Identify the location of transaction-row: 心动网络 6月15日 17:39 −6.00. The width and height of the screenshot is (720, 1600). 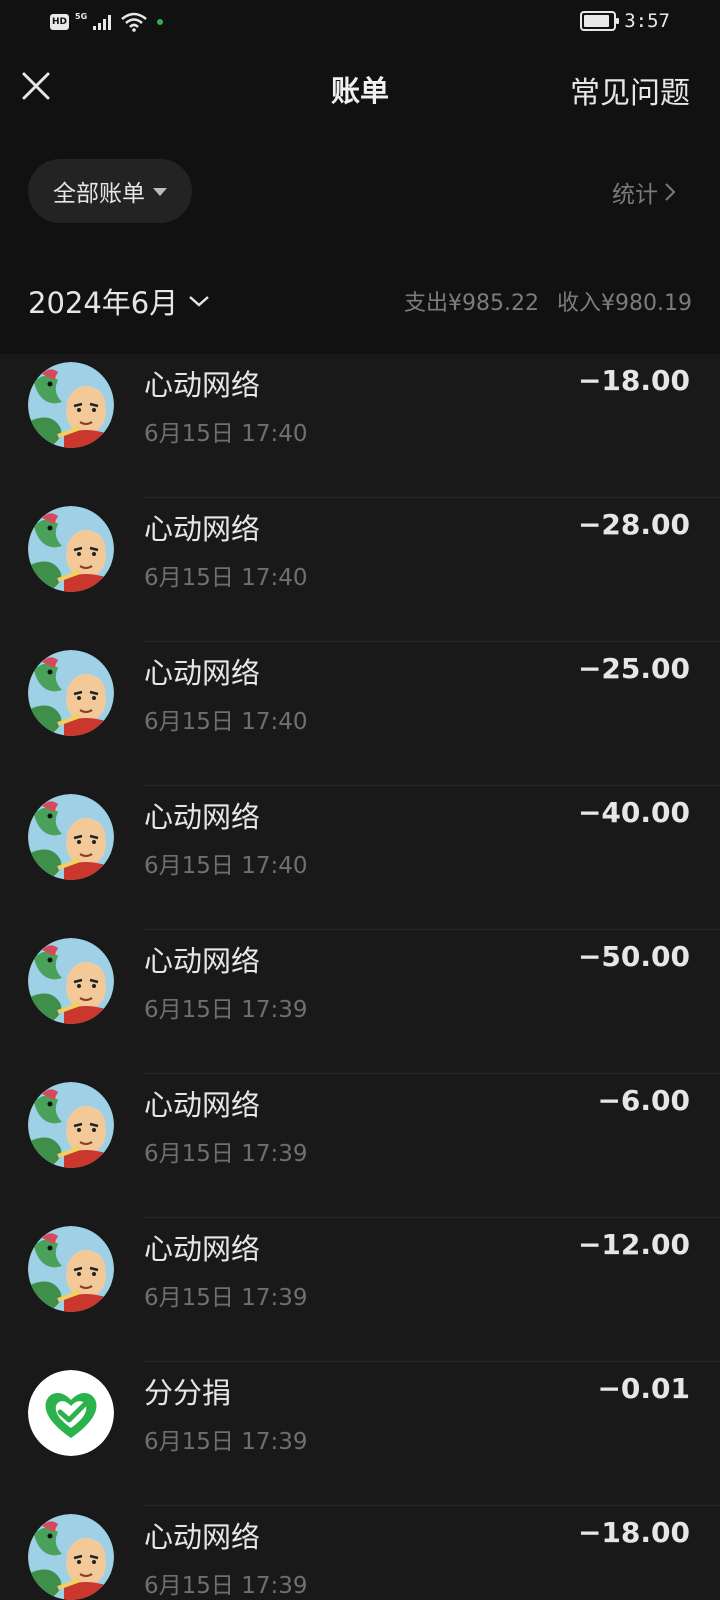
(360, 1146).